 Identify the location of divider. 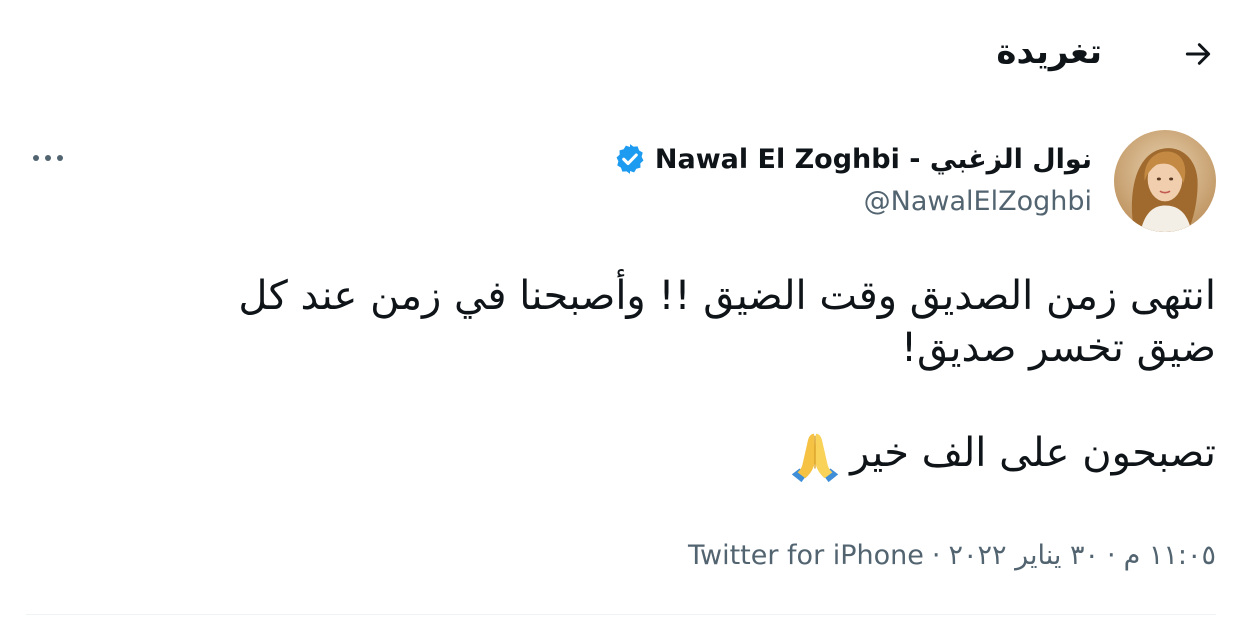
(621, 614).